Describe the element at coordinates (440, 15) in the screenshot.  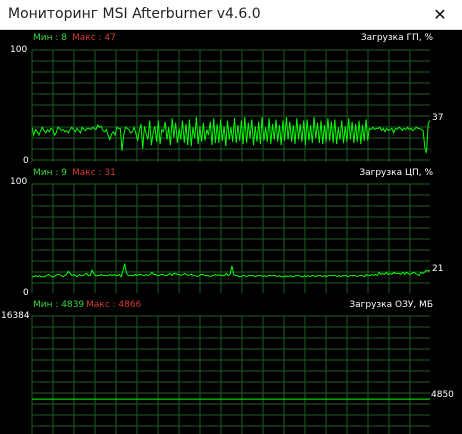
I see `close-icon: ✕` at that location.